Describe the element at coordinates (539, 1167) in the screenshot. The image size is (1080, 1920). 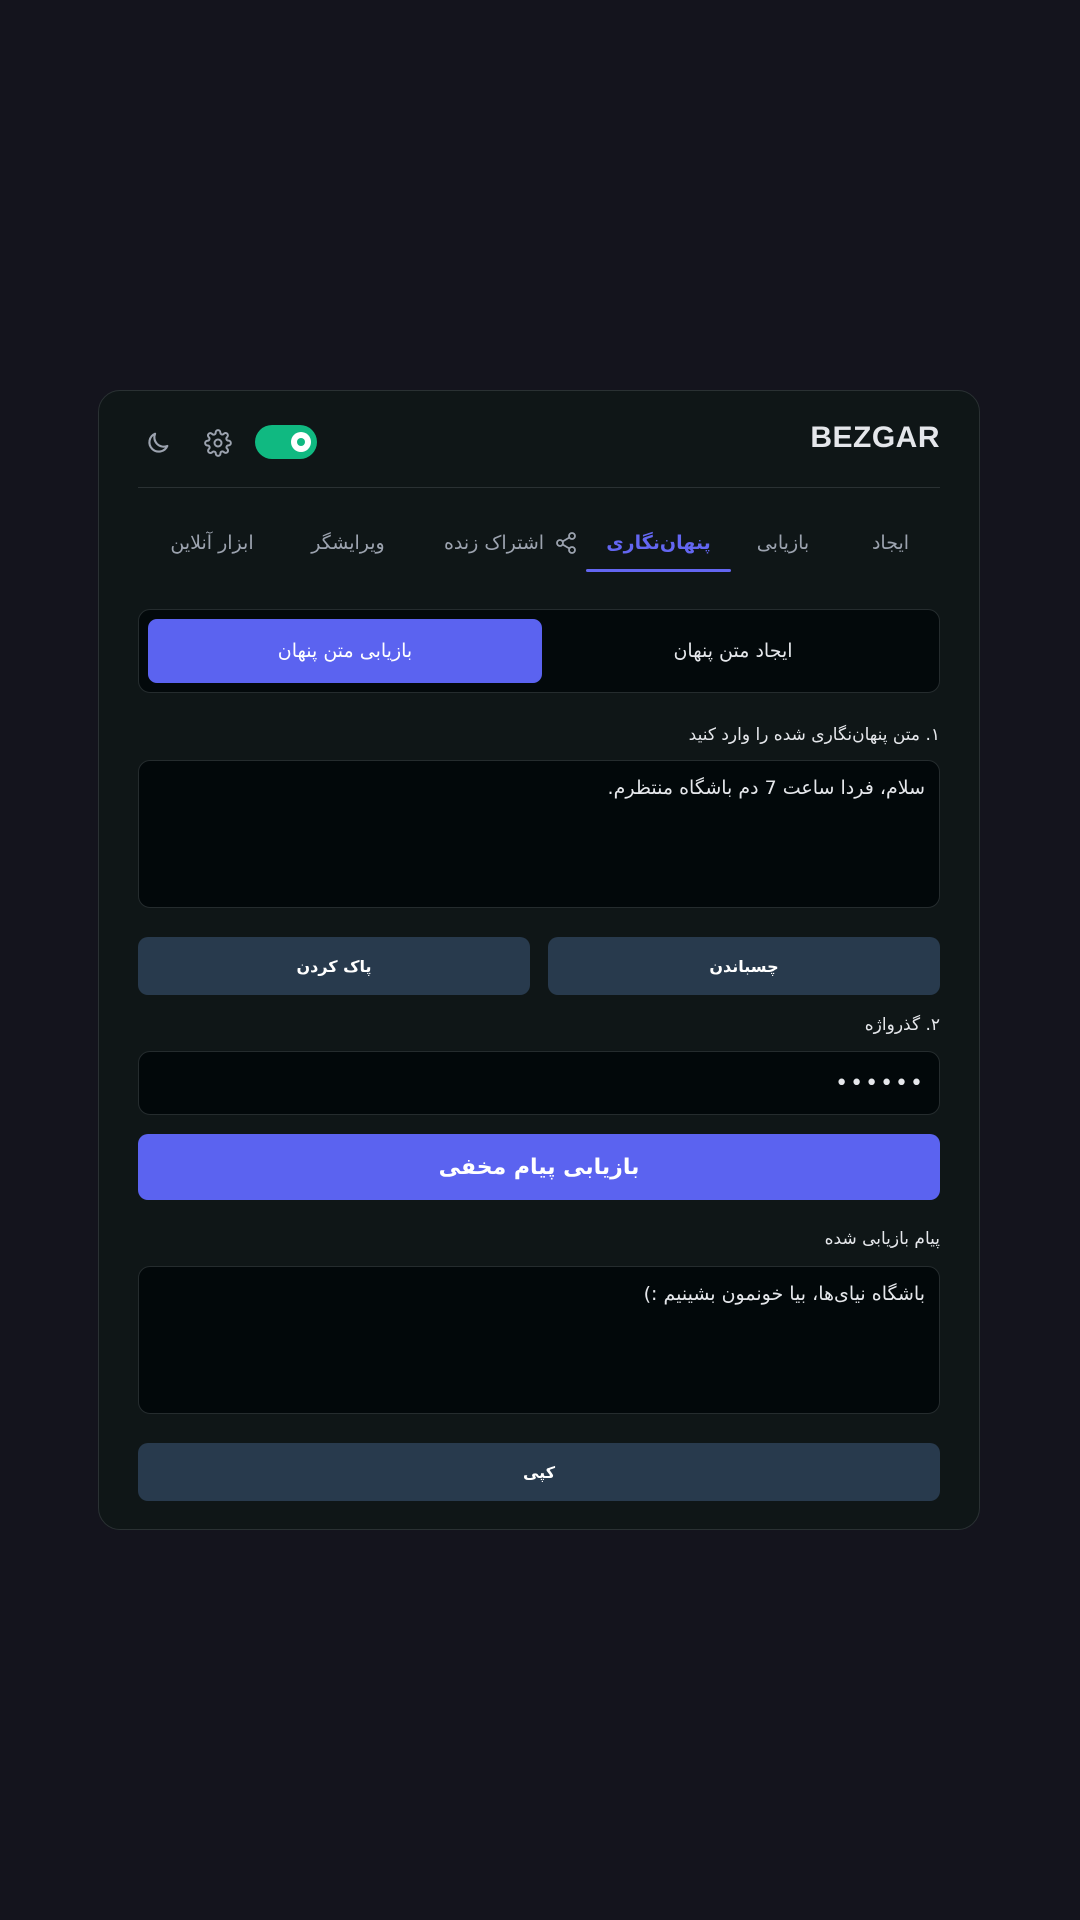
I see `extract-message-button: بازیابی پیام مخفی` at that location.